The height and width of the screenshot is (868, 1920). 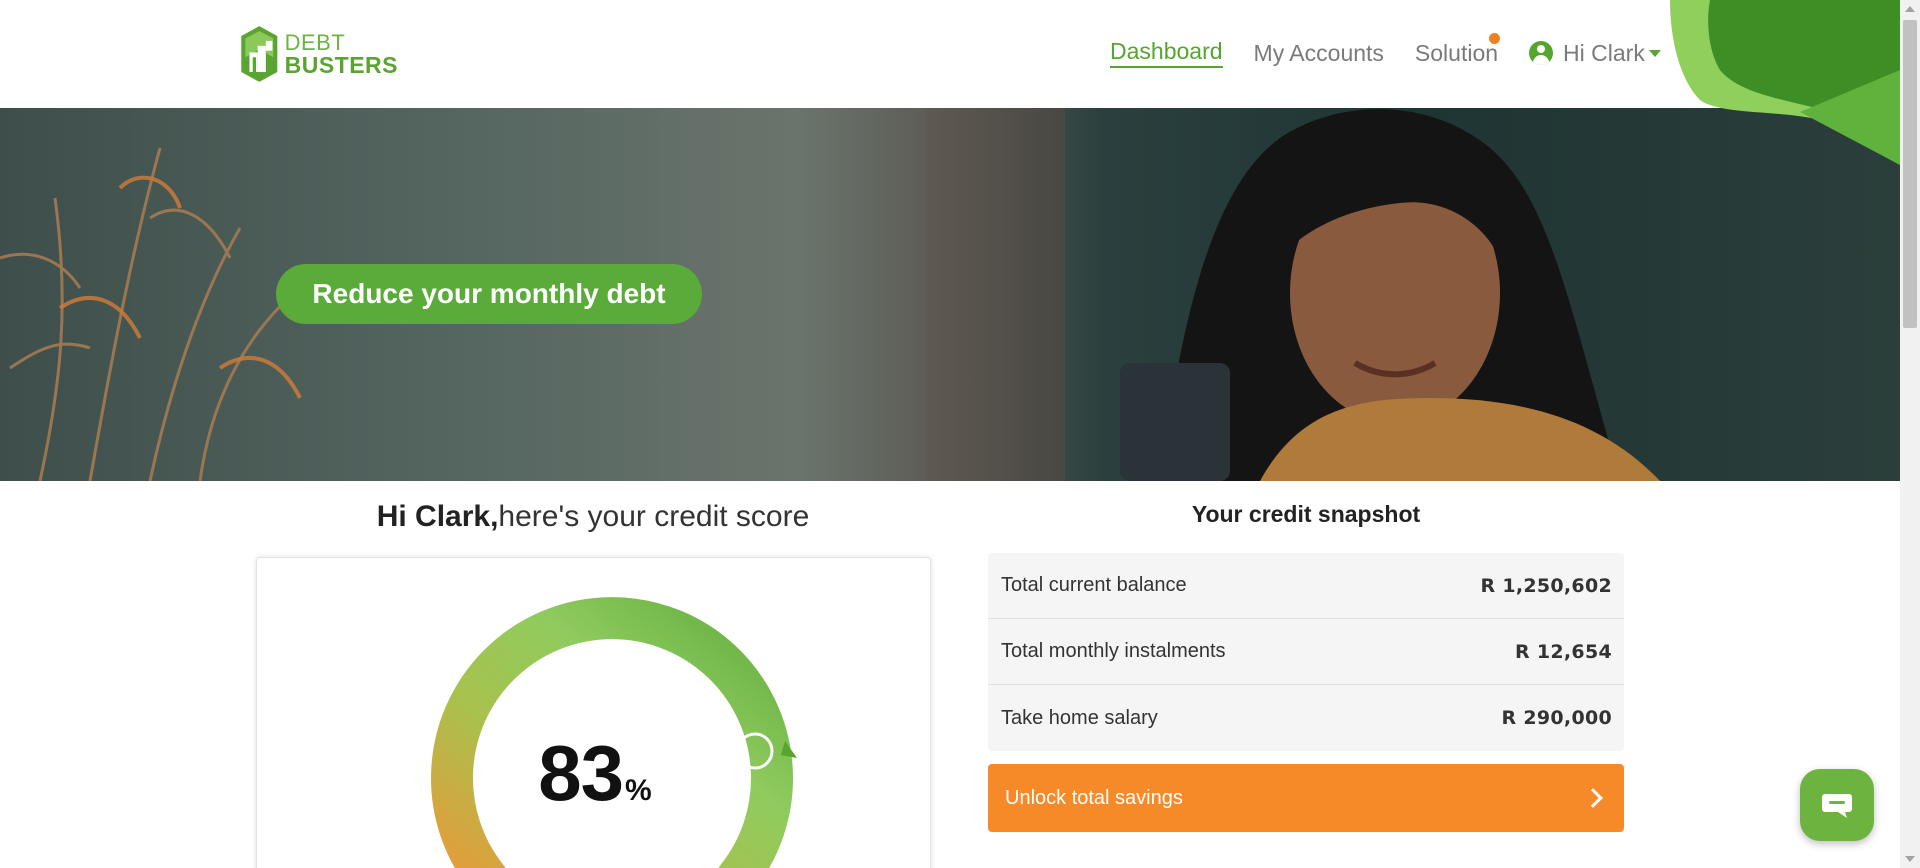 What do you see at coordinates (1385, 50) in the screenshot?
I see `main-nav: Dashboard My Accounts Solution Hi Clark` at bounding box center [1385, 50].